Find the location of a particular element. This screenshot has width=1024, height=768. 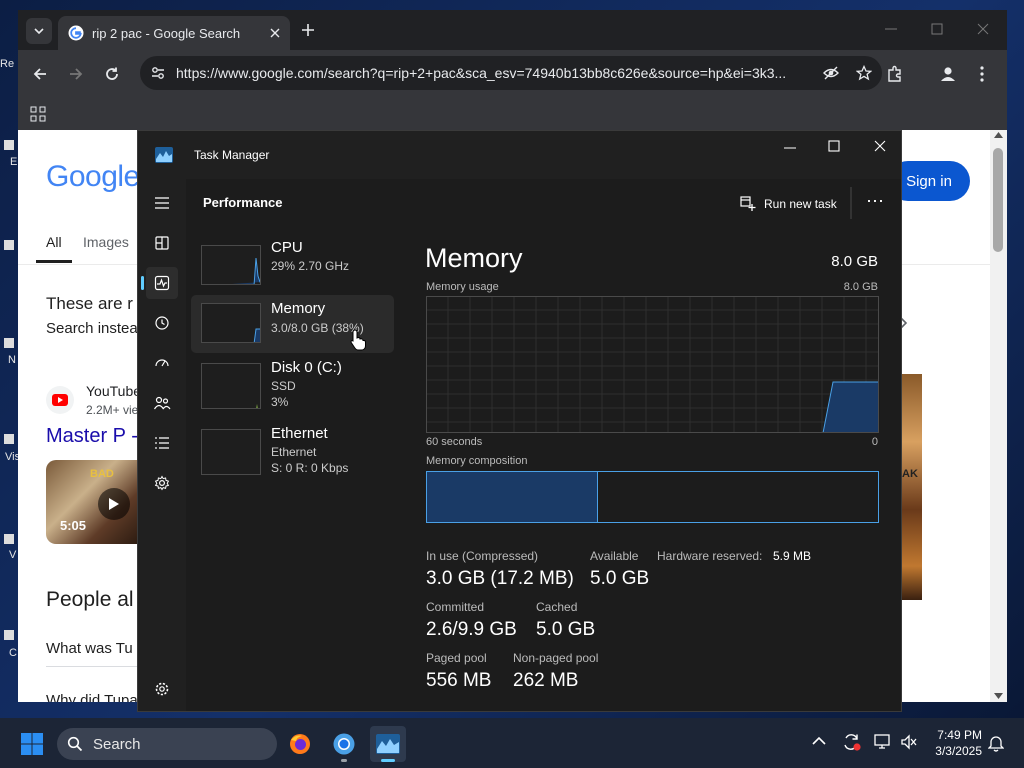

bell-icon is located at coordinates (996, 744).